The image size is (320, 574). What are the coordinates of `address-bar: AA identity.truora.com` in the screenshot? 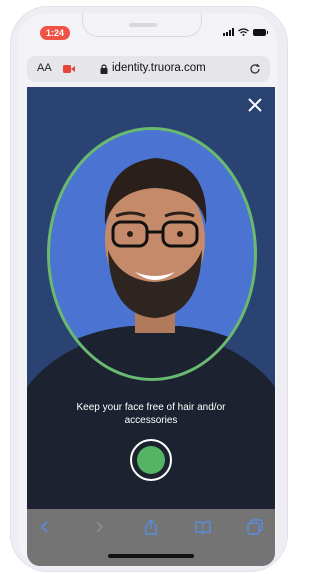 It's located at (148, 69).